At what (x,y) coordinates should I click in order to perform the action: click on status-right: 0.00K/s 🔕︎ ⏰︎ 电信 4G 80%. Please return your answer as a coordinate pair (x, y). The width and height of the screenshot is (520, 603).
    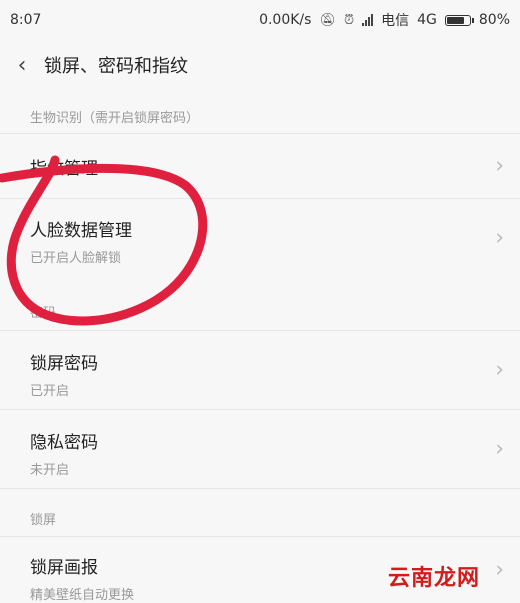
    Looking at the image, I should click on (384, 20).